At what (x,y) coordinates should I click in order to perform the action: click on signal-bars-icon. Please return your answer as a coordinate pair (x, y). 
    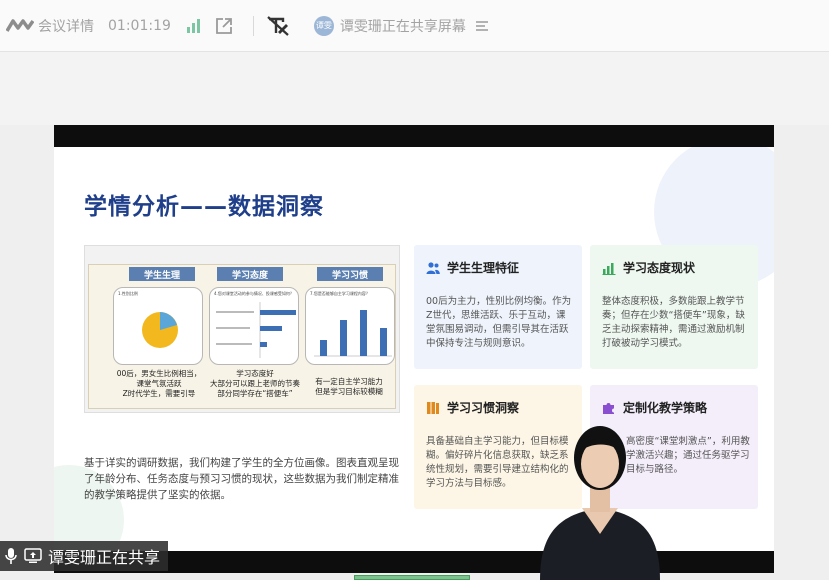
    Looking at the image, I should click on (193, 25).